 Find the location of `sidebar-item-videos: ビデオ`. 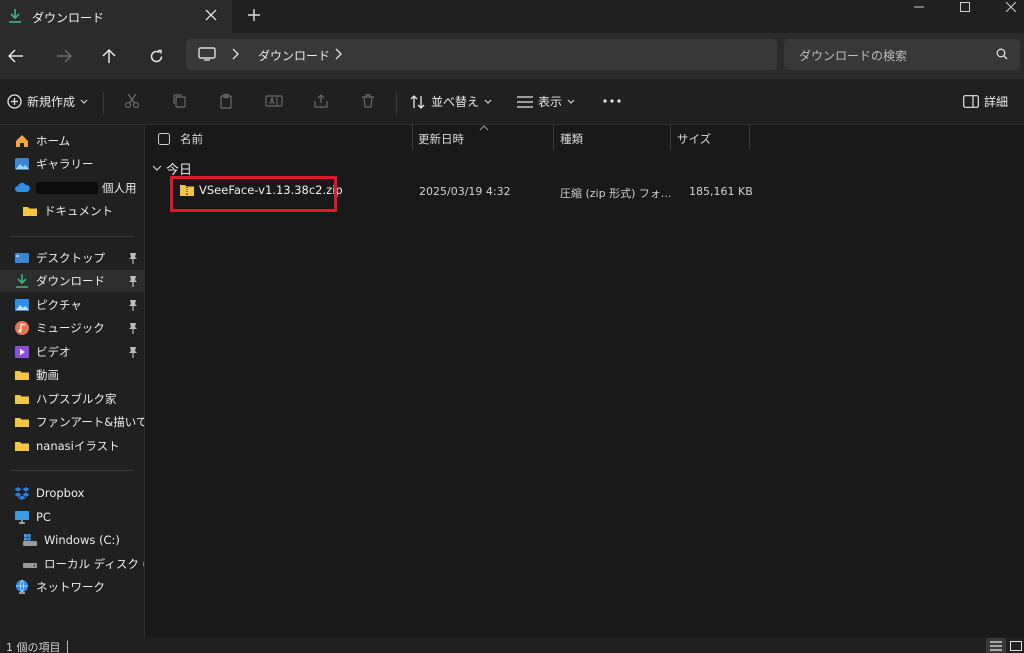

sidebar-item-videos: ビデオ is located at coordinates (72, 352).